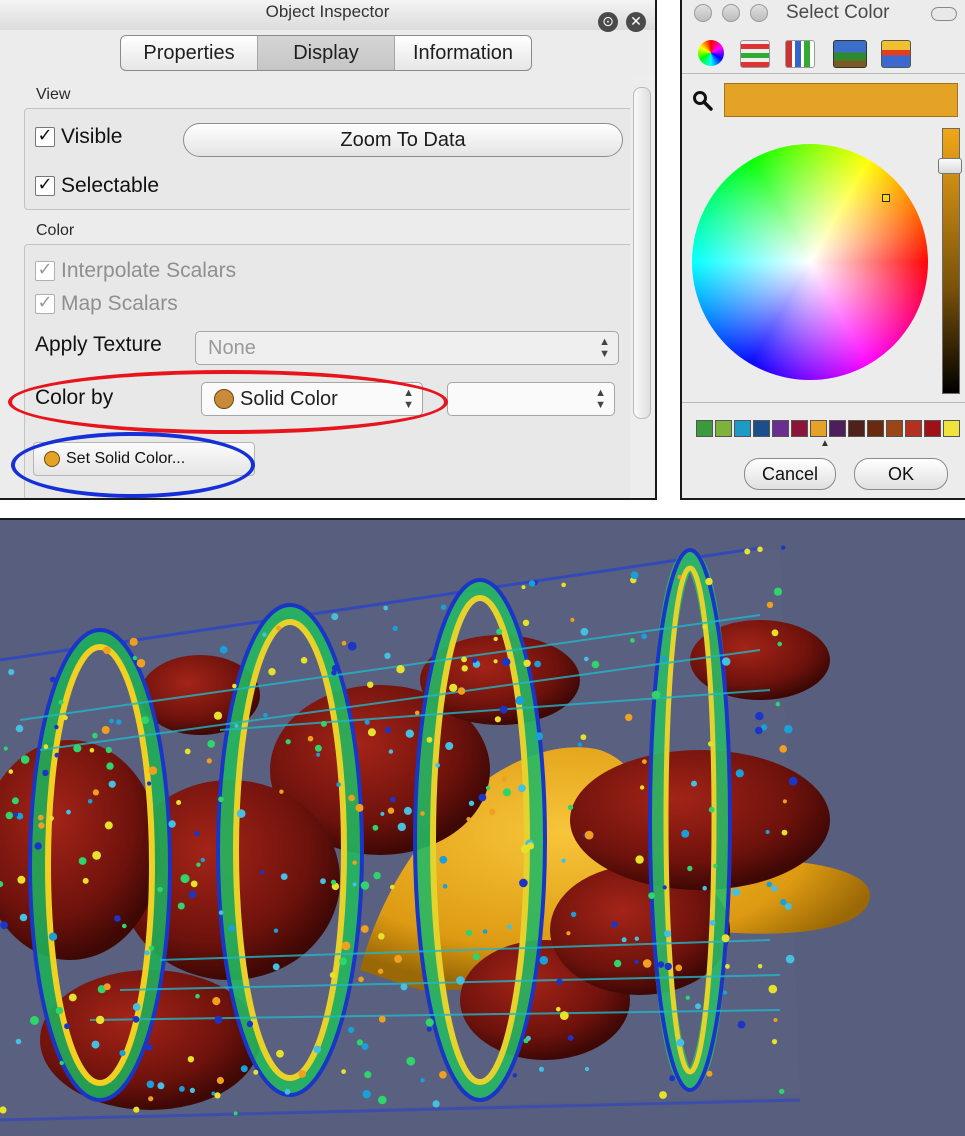 This screenshot has height=1136, width=965. Describe the element at coordinates (886, 198) in the screenshot. I see `color-wheel-marker` at that location.